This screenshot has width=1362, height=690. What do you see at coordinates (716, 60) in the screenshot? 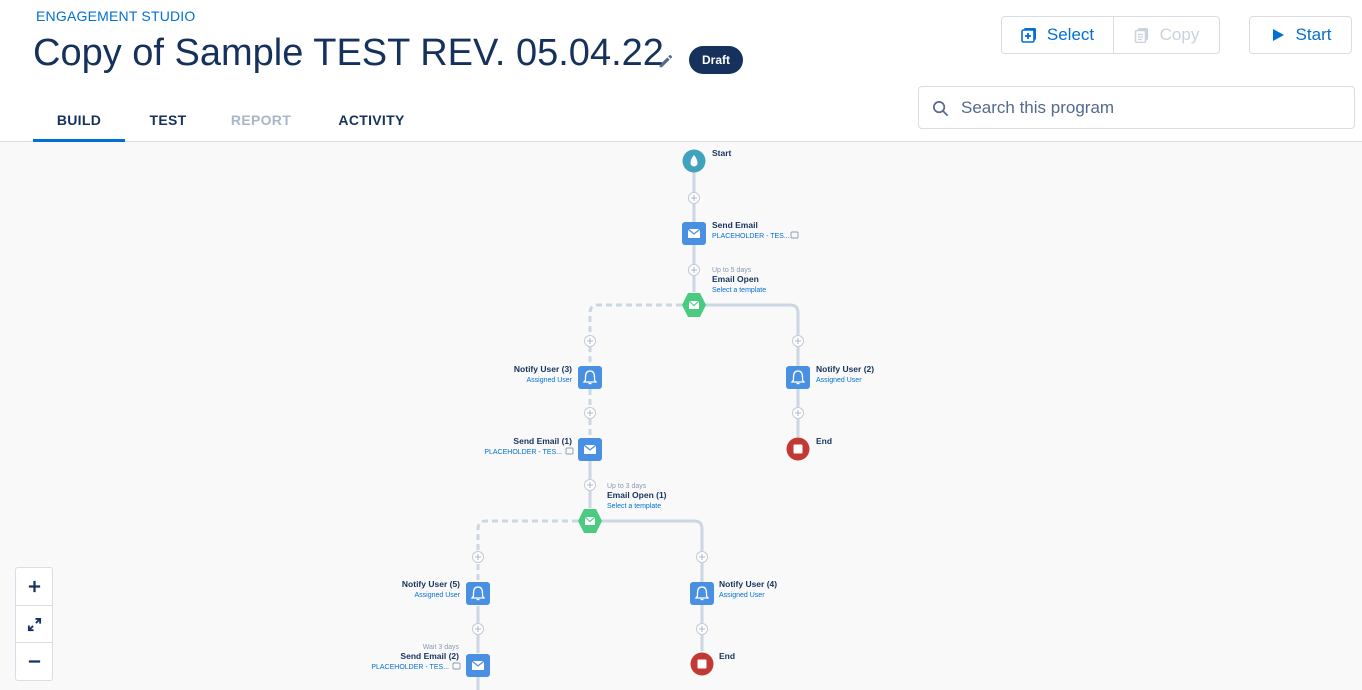
I see `status-badge: Draft` at bounding box center [716, 60].